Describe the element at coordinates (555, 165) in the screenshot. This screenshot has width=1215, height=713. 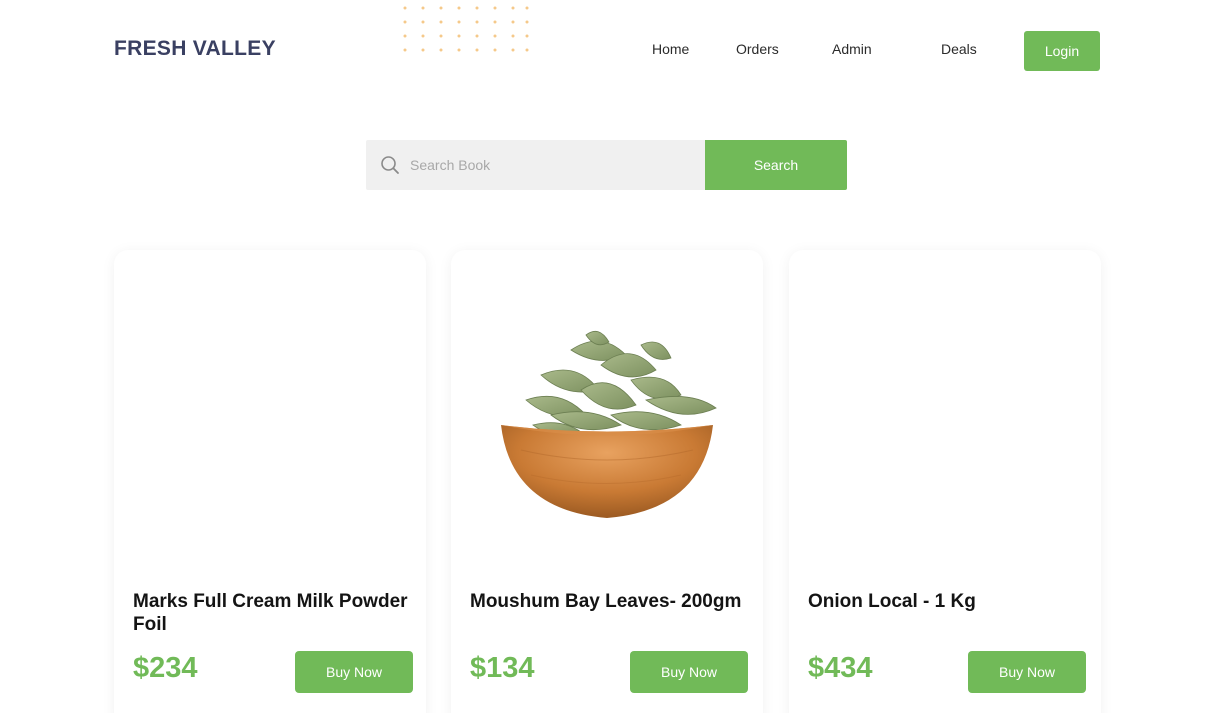
I see `search-input` at that location.